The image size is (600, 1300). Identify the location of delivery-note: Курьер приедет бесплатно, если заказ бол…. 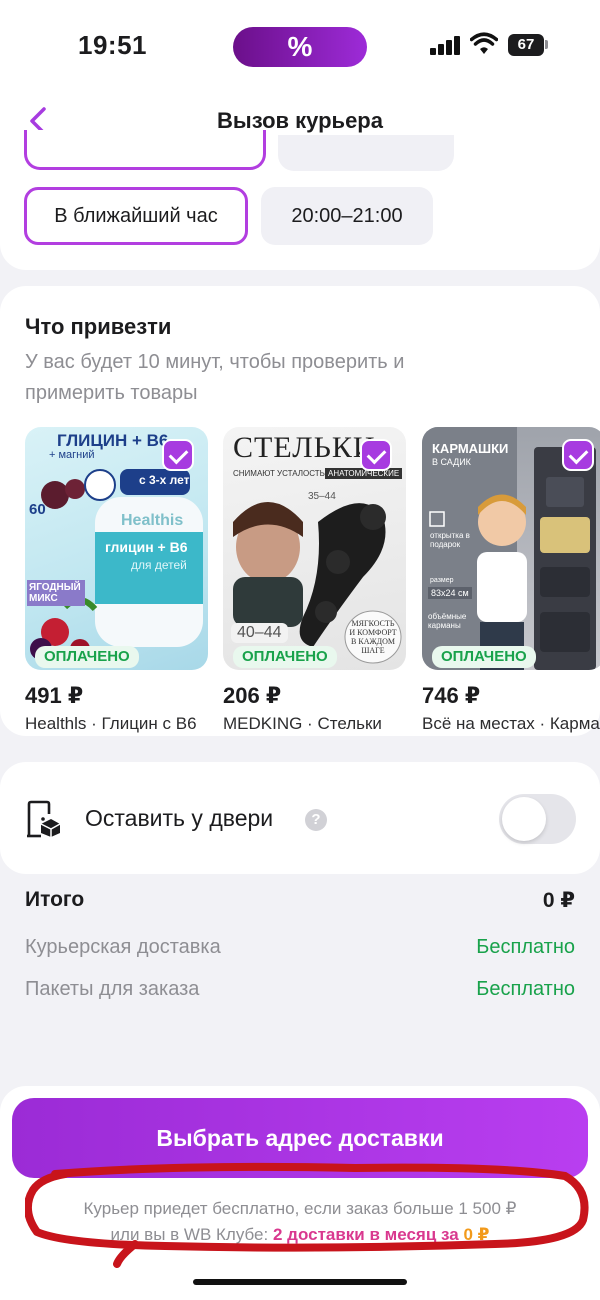
(300, 1222).